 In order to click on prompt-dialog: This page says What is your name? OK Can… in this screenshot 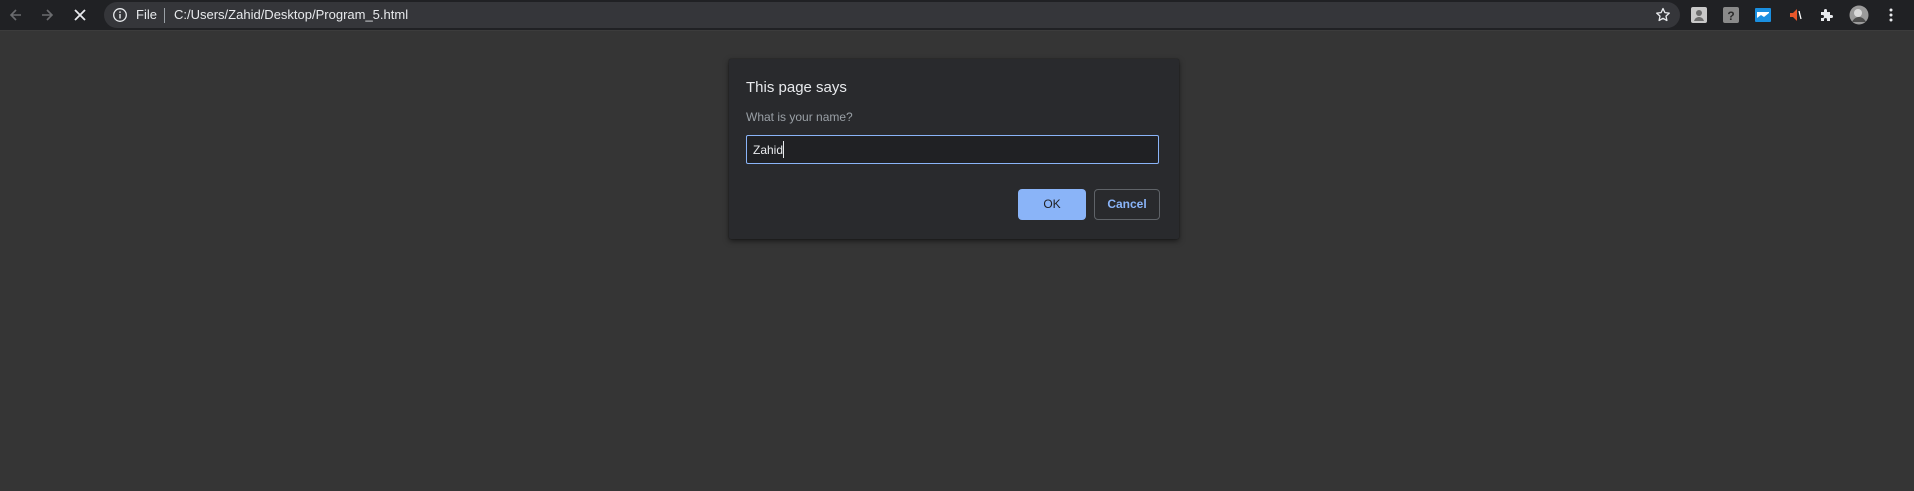, I will do `click(954, 149)`.